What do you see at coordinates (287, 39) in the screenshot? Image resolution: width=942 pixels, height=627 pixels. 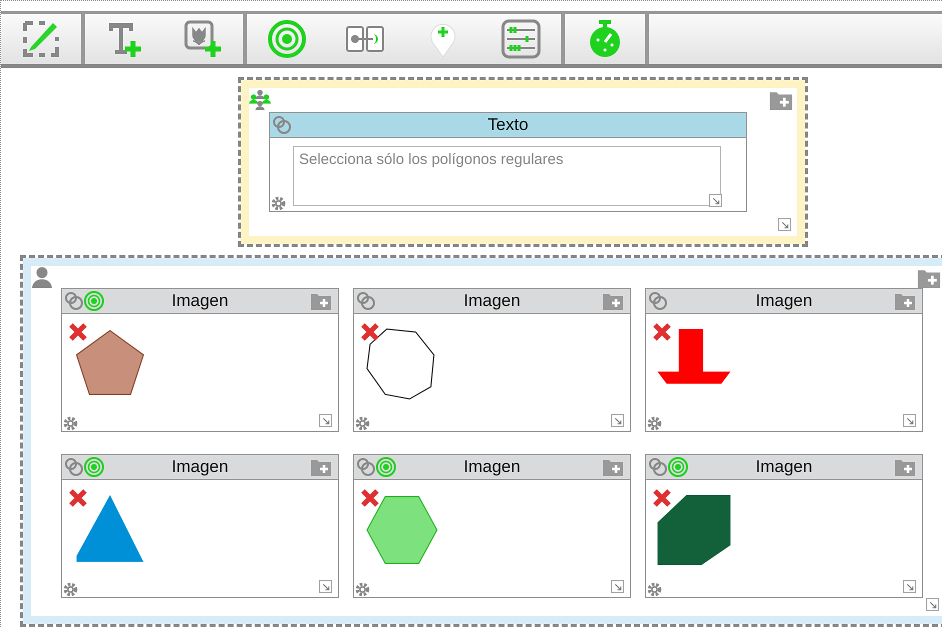 I see `target-icon` at bounding box center [287, 39].